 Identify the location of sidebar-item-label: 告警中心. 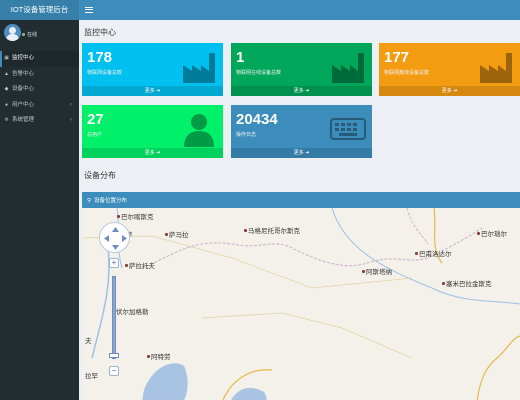
(23, 73).